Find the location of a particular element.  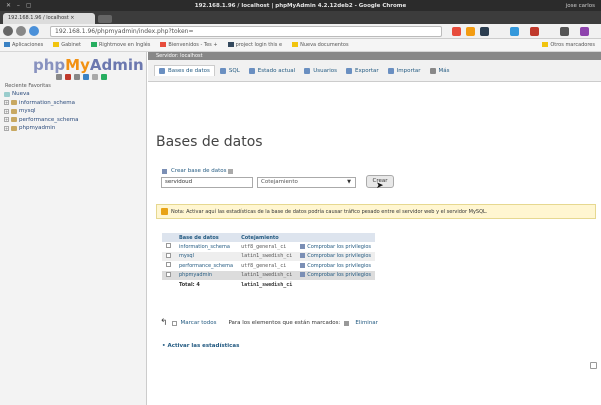

tree-node: + mysql is located at coordinates (41, 111).